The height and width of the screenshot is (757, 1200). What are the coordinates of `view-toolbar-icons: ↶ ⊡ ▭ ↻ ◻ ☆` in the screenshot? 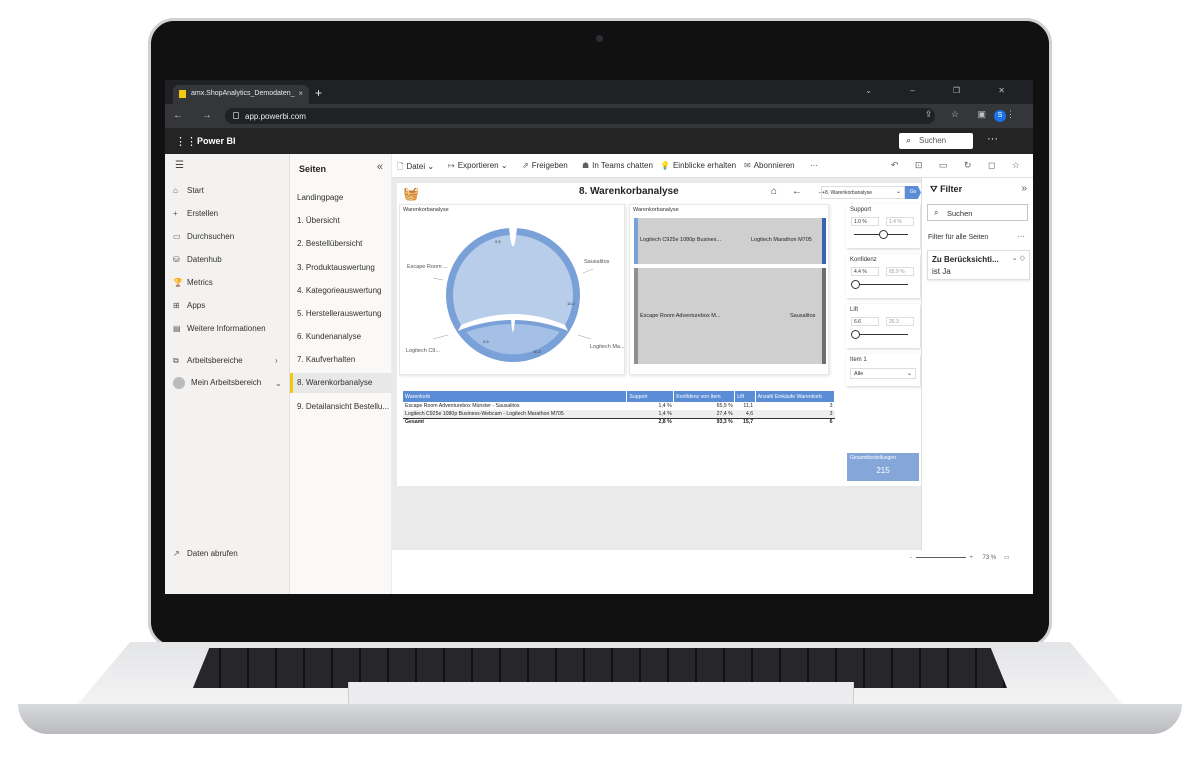 It's located at (959, 165).